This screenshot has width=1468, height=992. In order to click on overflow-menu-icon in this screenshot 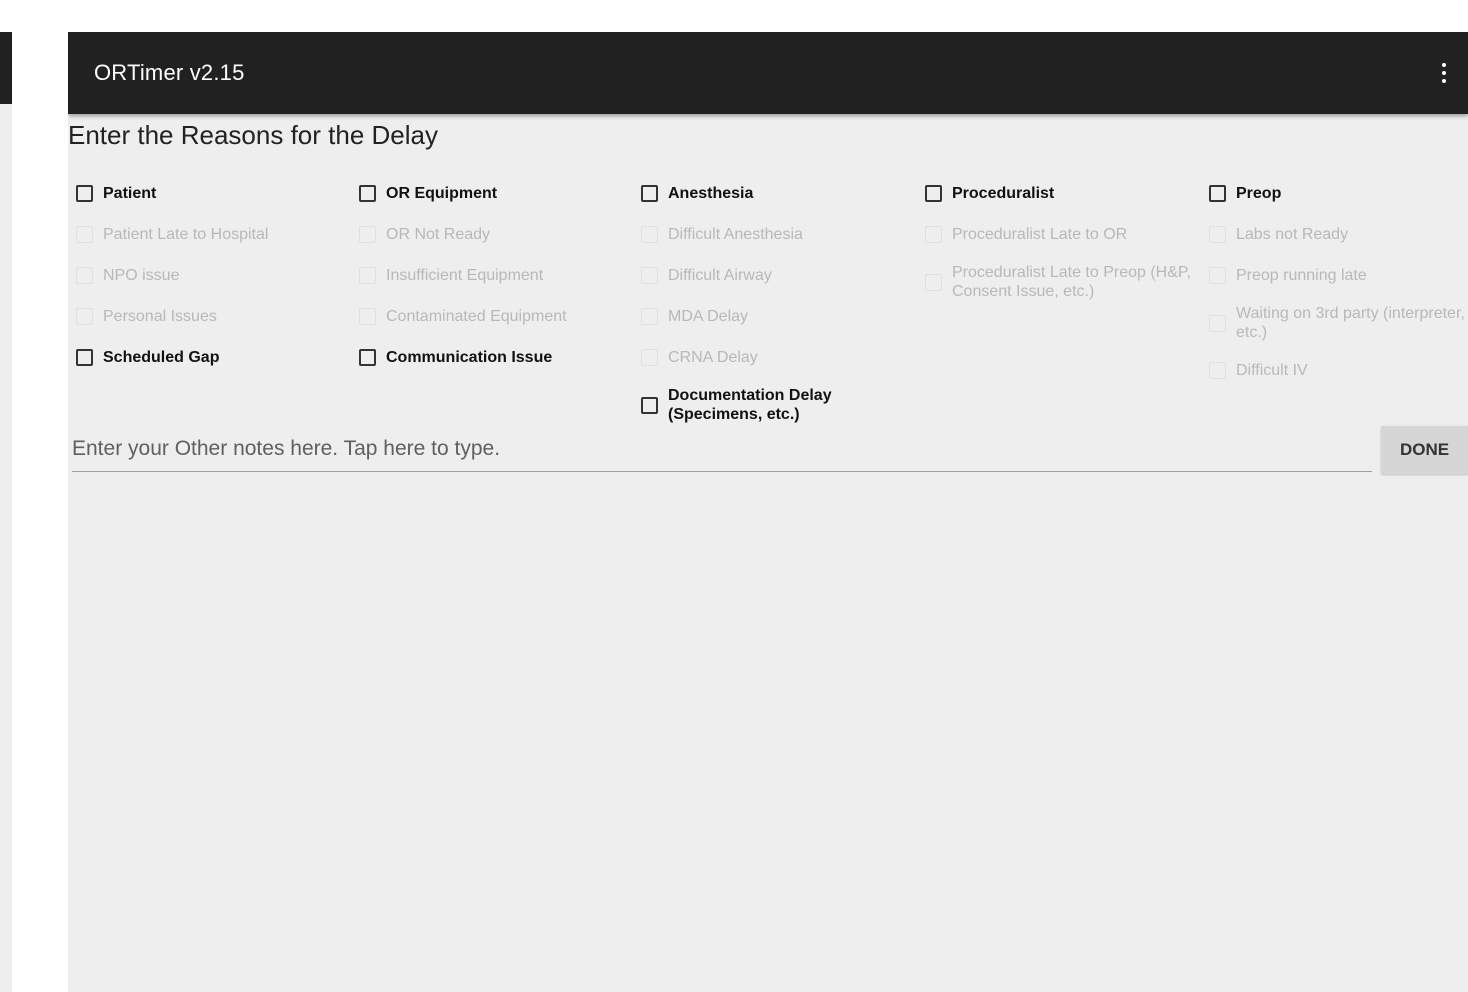, I will do `click(1444, 73)`.